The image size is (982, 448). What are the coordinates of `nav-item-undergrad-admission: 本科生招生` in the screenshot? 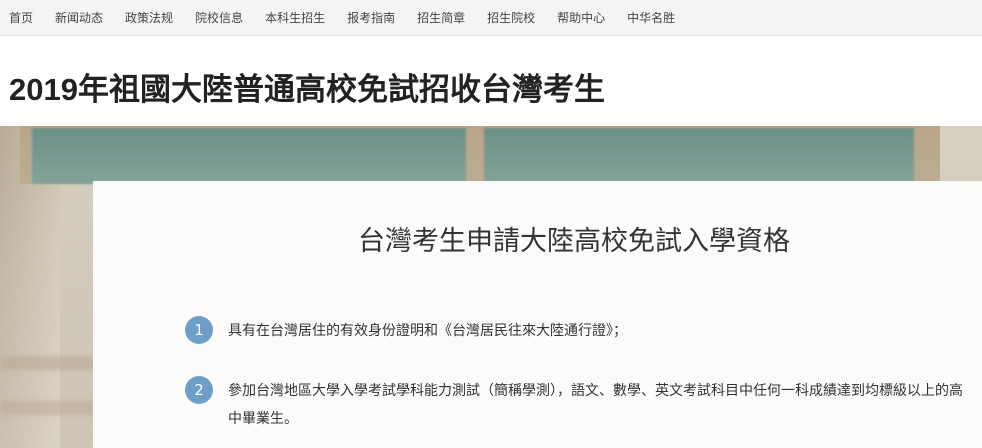 It's located at (301, 17).